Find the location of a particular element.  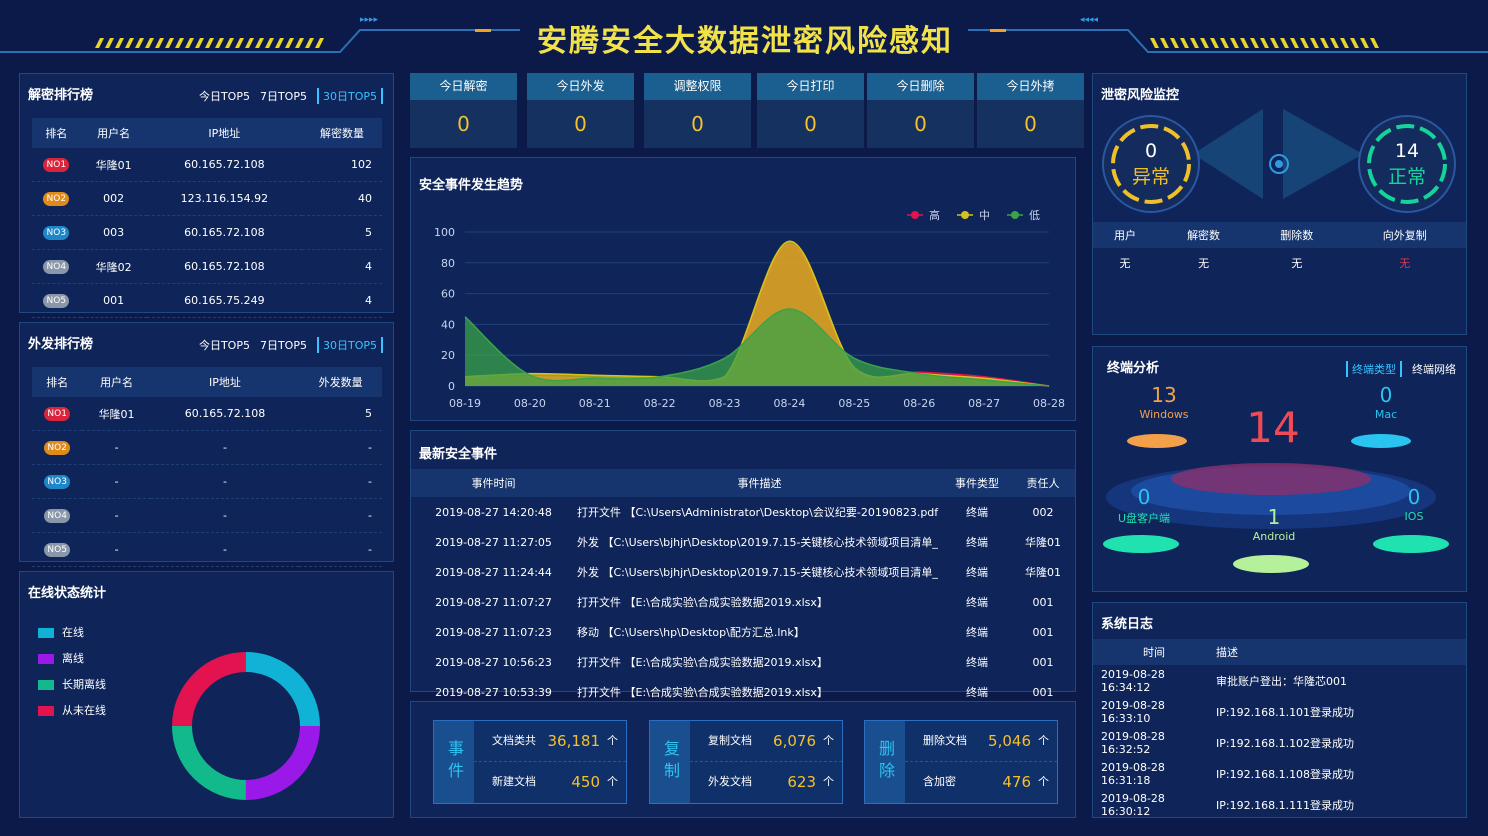

event-owner: 华隆01 is located at coordinates (1043, 542).